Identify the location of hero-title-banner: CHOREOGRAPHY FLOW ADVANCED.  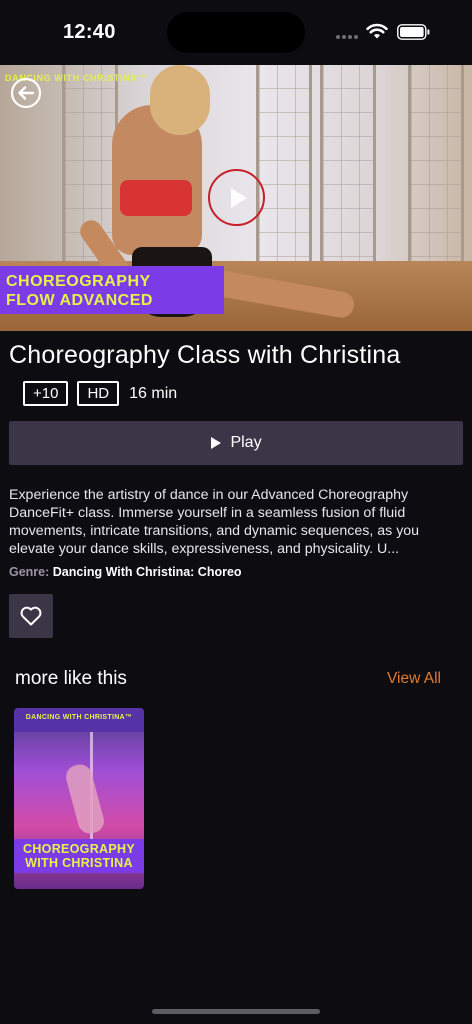
(112, 290).